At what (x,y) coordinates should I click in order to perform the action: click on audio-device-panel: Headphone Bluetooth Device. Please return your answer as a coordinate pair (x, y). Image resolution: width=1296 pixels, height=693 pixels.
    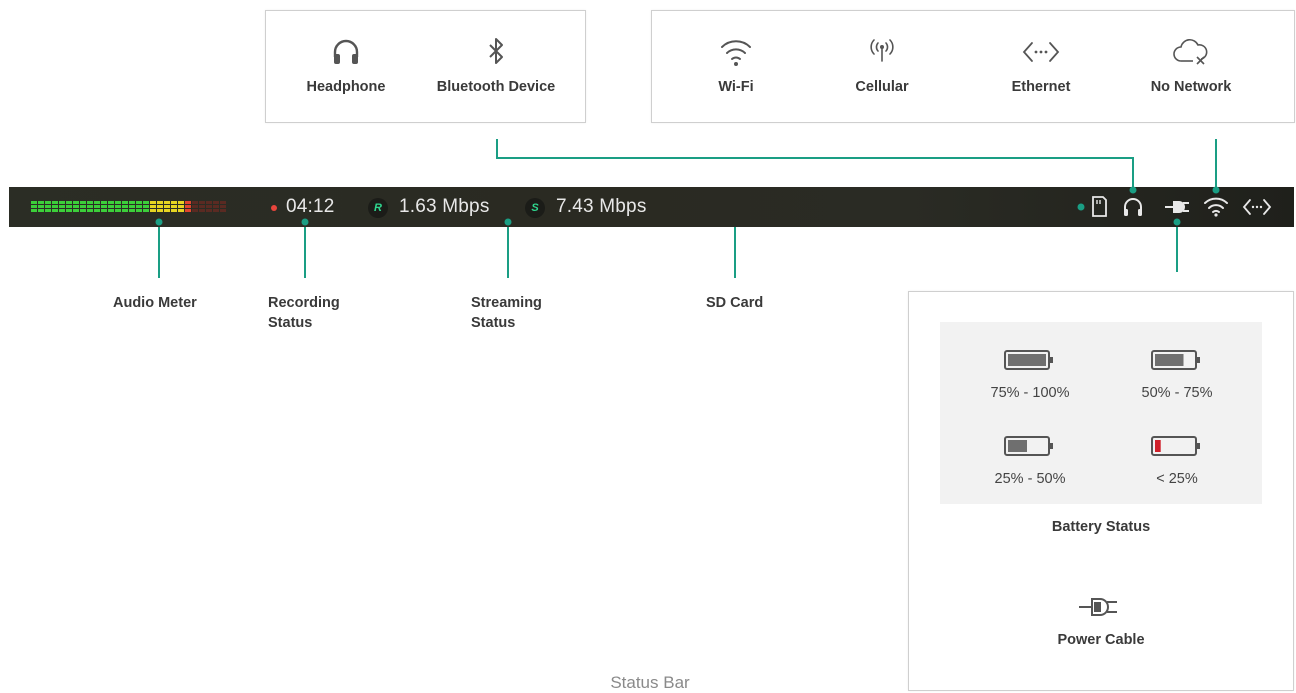
    Looking at the image, I should click on (425, 66).